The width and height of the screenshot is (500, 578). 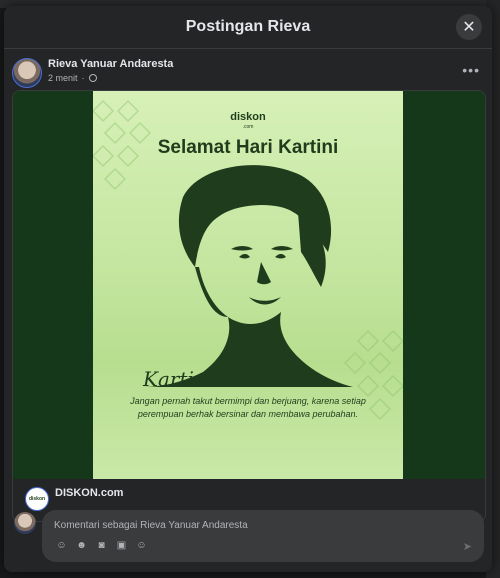 What do you see at coordinates (178, 379) in the screenshot?
I see `signature: Kartini` at bounding box center [178, 379].